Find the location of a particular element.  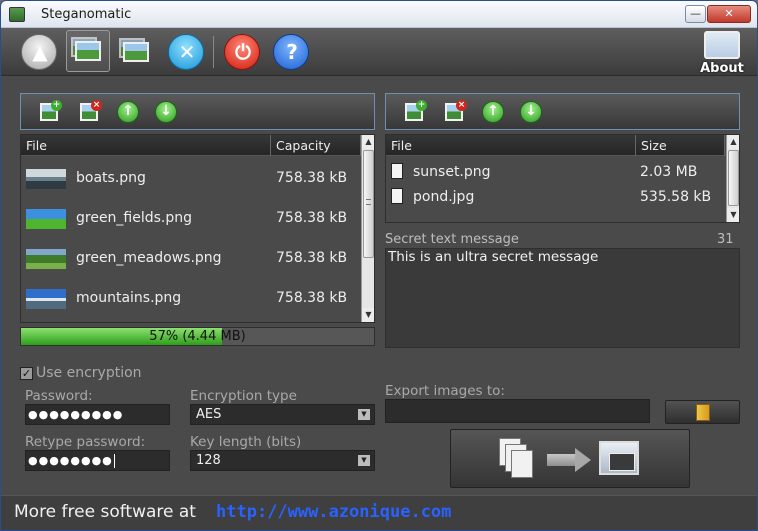

list-item: boats.png 758.38 kB is located at coordinates (191, 179).